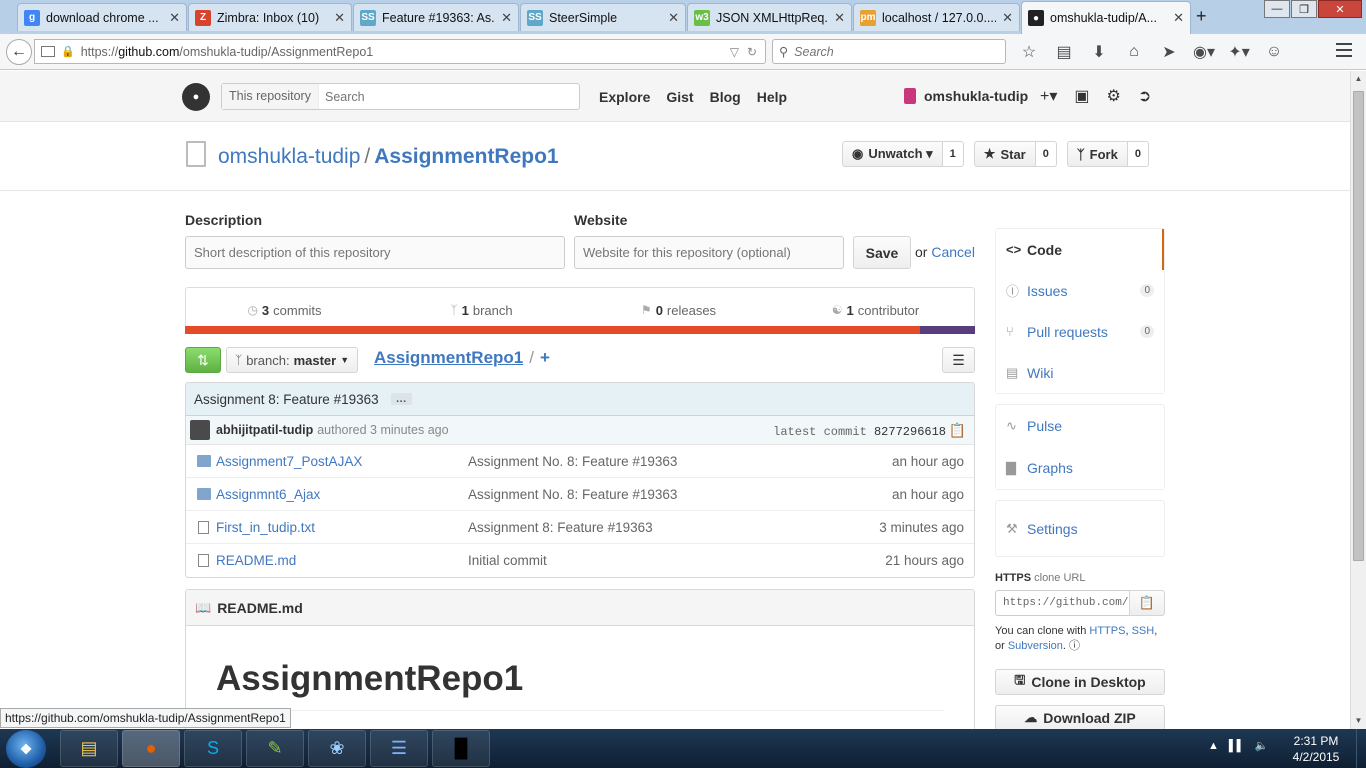 This screenshot has width=1366, height=768. I want to click on download-zip-button: ☁ Download ZIP, so click(1080, 717).